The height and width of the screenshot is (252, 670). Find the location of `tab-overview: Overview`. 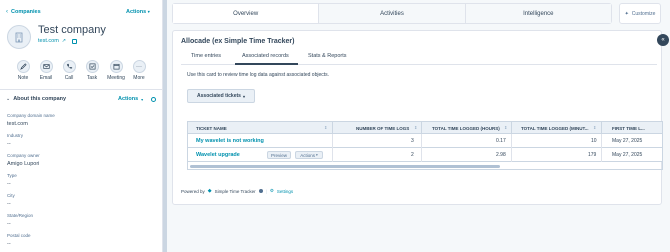

tab-overview: Overview is located at coordinates (246, 13).